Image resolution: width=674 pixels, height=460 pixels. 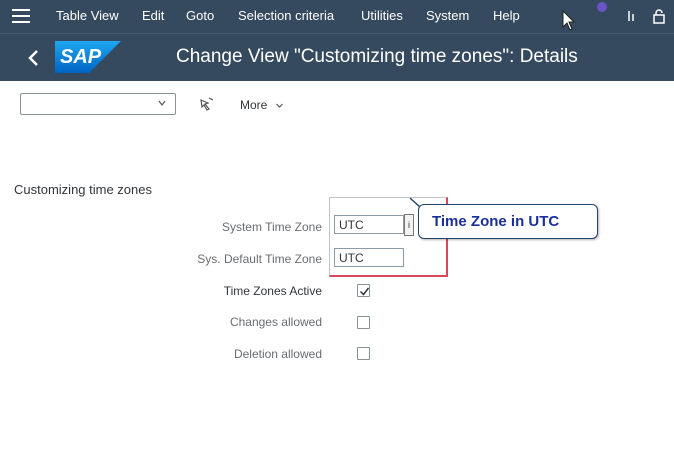 What do you see at coordinates (569, 20) in the screenshot?
I see `mouse-cursor-icon` at bounding box center [569, 20].